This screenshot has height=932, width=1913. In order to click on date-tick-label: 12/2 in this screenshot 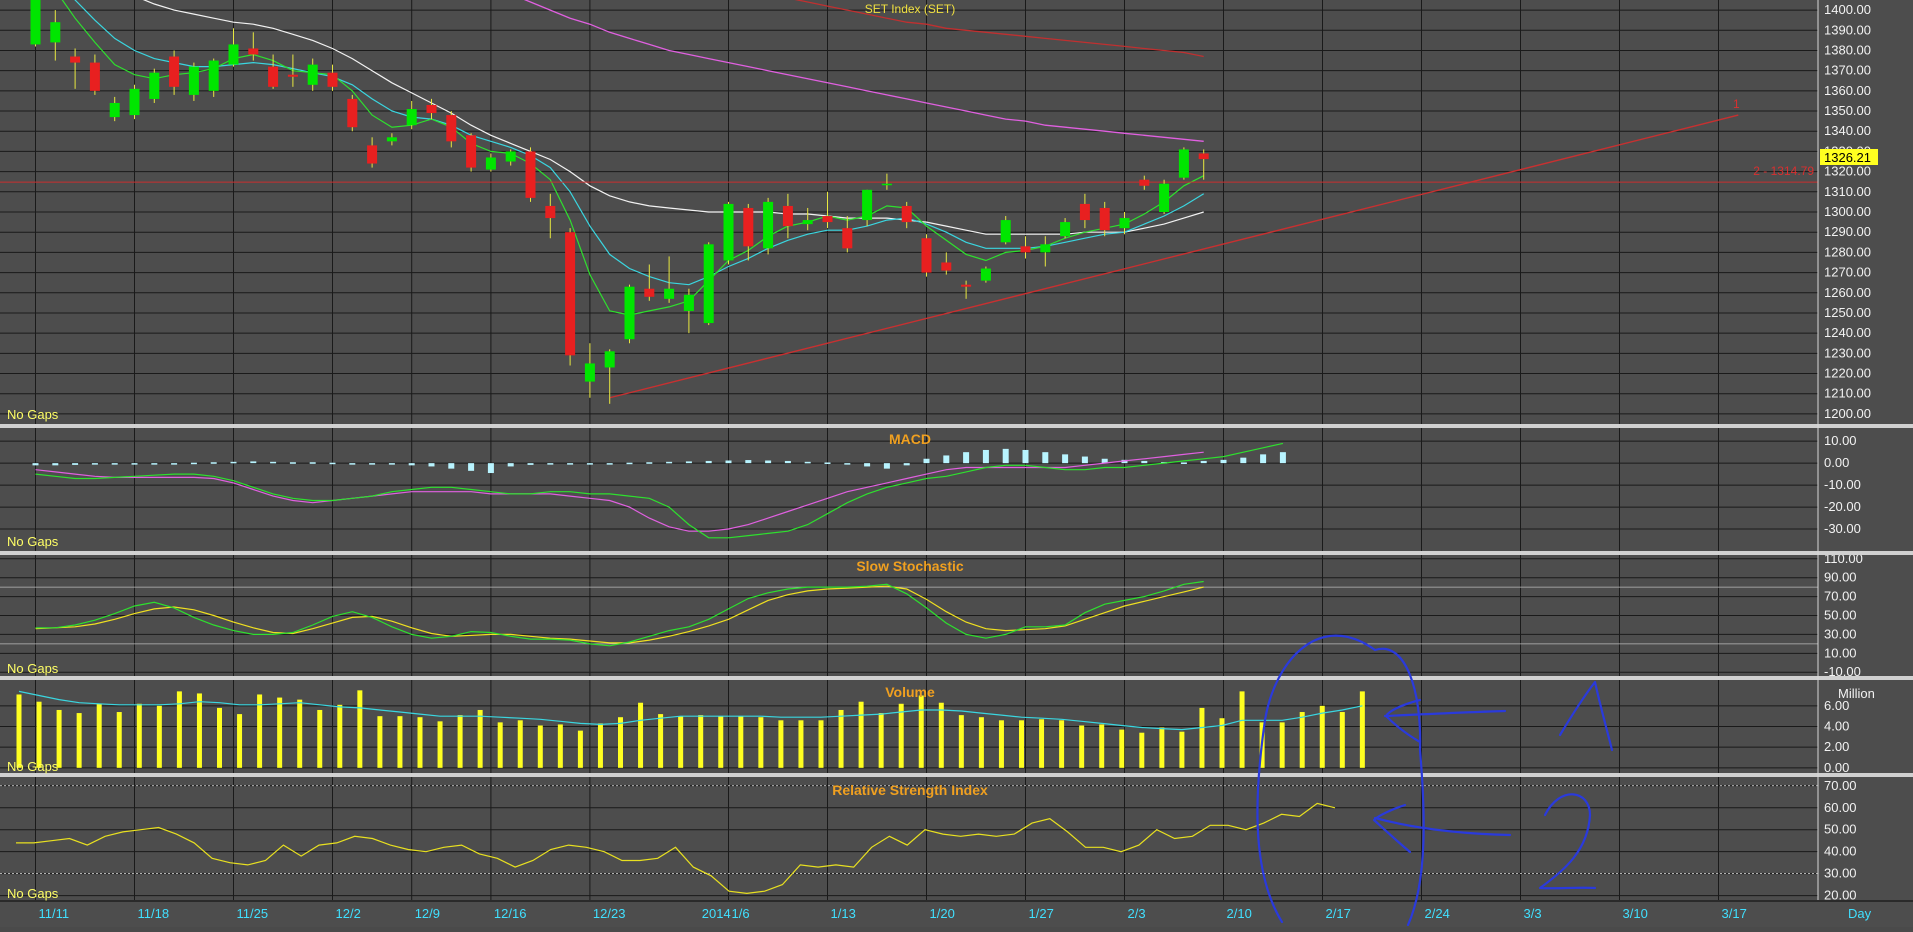, I will do `click(348, 913)`.